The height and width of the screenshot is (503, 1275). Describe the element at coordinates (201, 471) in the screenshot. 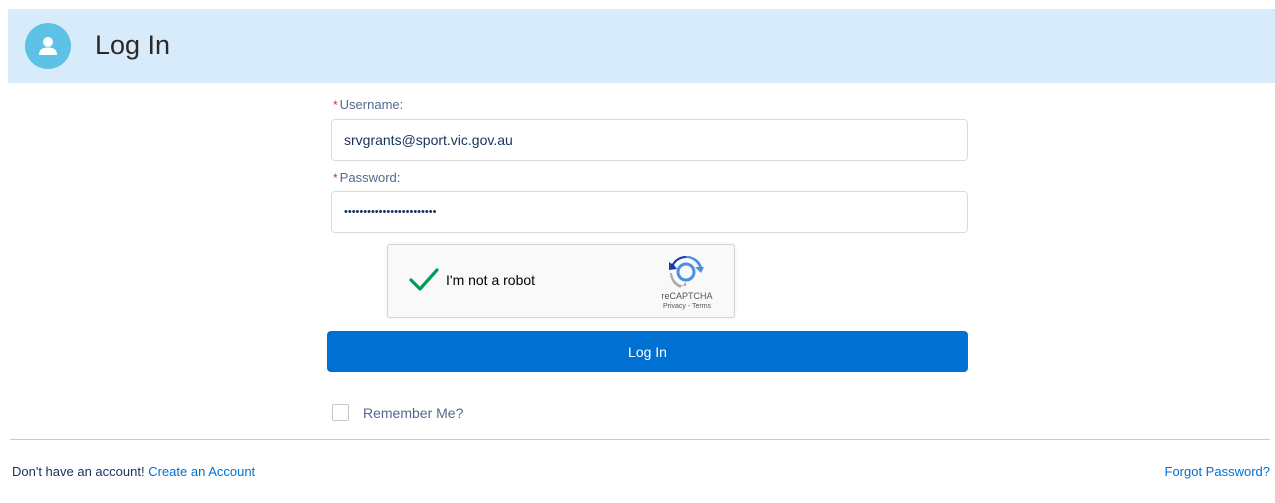

I see `create-account-link: Create an Account` at that location.